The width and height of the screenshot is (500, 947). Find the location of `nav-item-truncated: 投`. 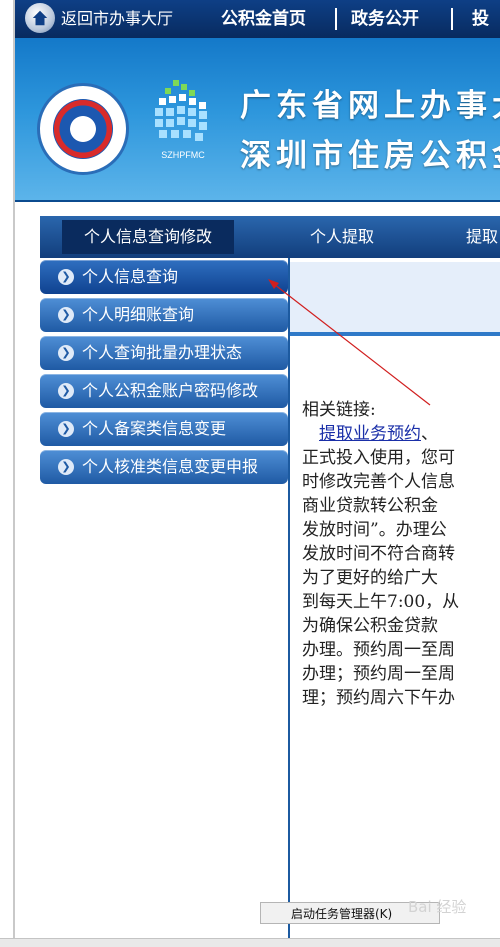

nav-item-truncated: 投 is located at coordinates (480, 19).